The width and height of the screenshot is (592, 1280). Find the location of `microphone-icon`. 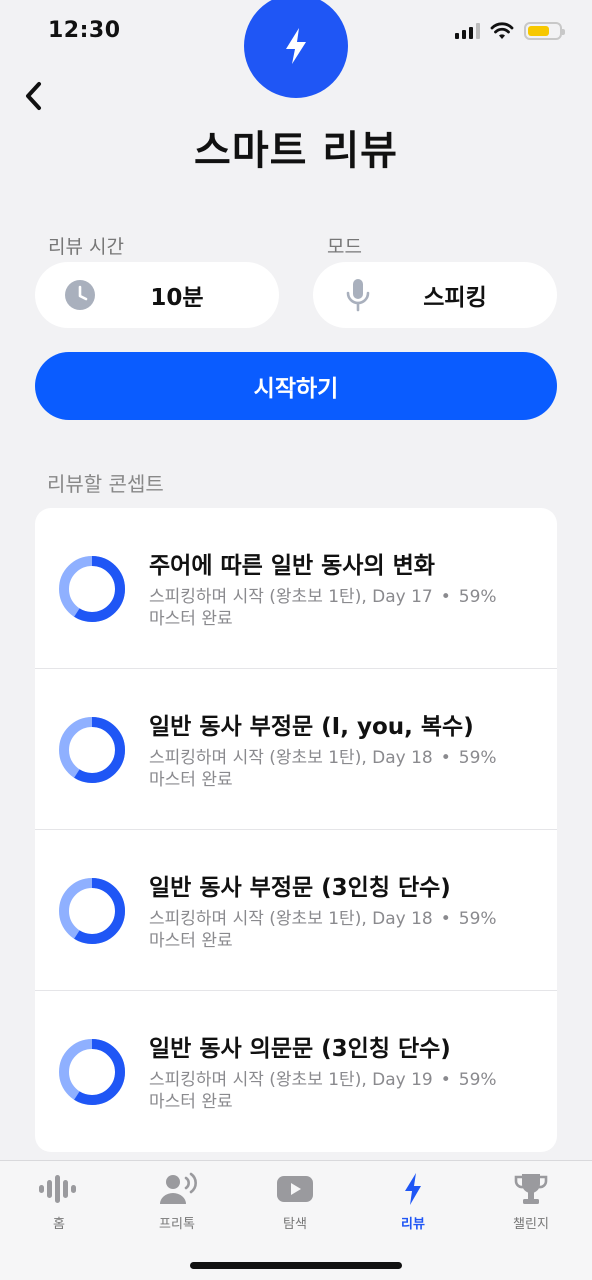

microphone-icon is located at coordinates (358, 295).